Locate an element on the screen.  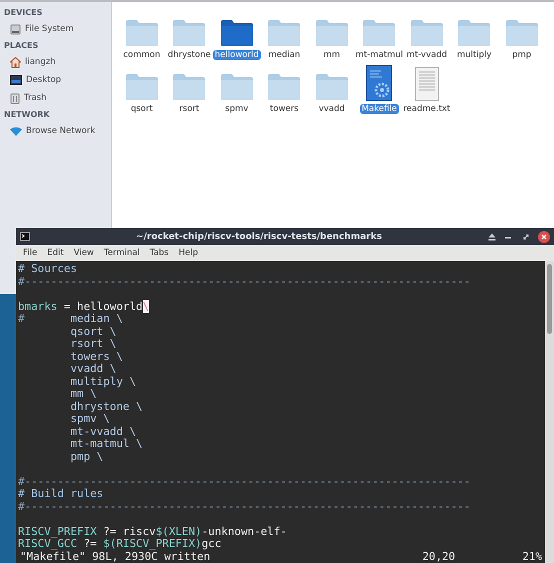
sidebar-item: Trash is located at coordinates (35, 98).